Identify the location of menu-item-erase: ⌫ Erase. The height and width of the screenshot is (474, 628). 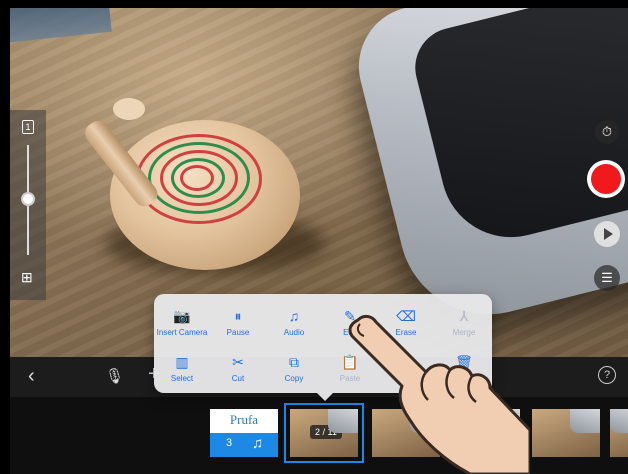
(406, 326).